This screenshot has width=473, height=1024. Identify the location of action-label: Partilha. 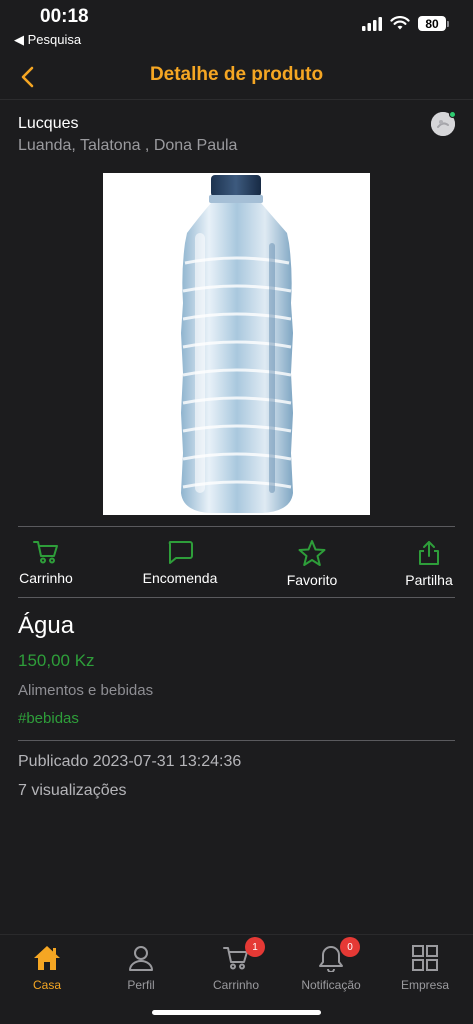
(429, 580).